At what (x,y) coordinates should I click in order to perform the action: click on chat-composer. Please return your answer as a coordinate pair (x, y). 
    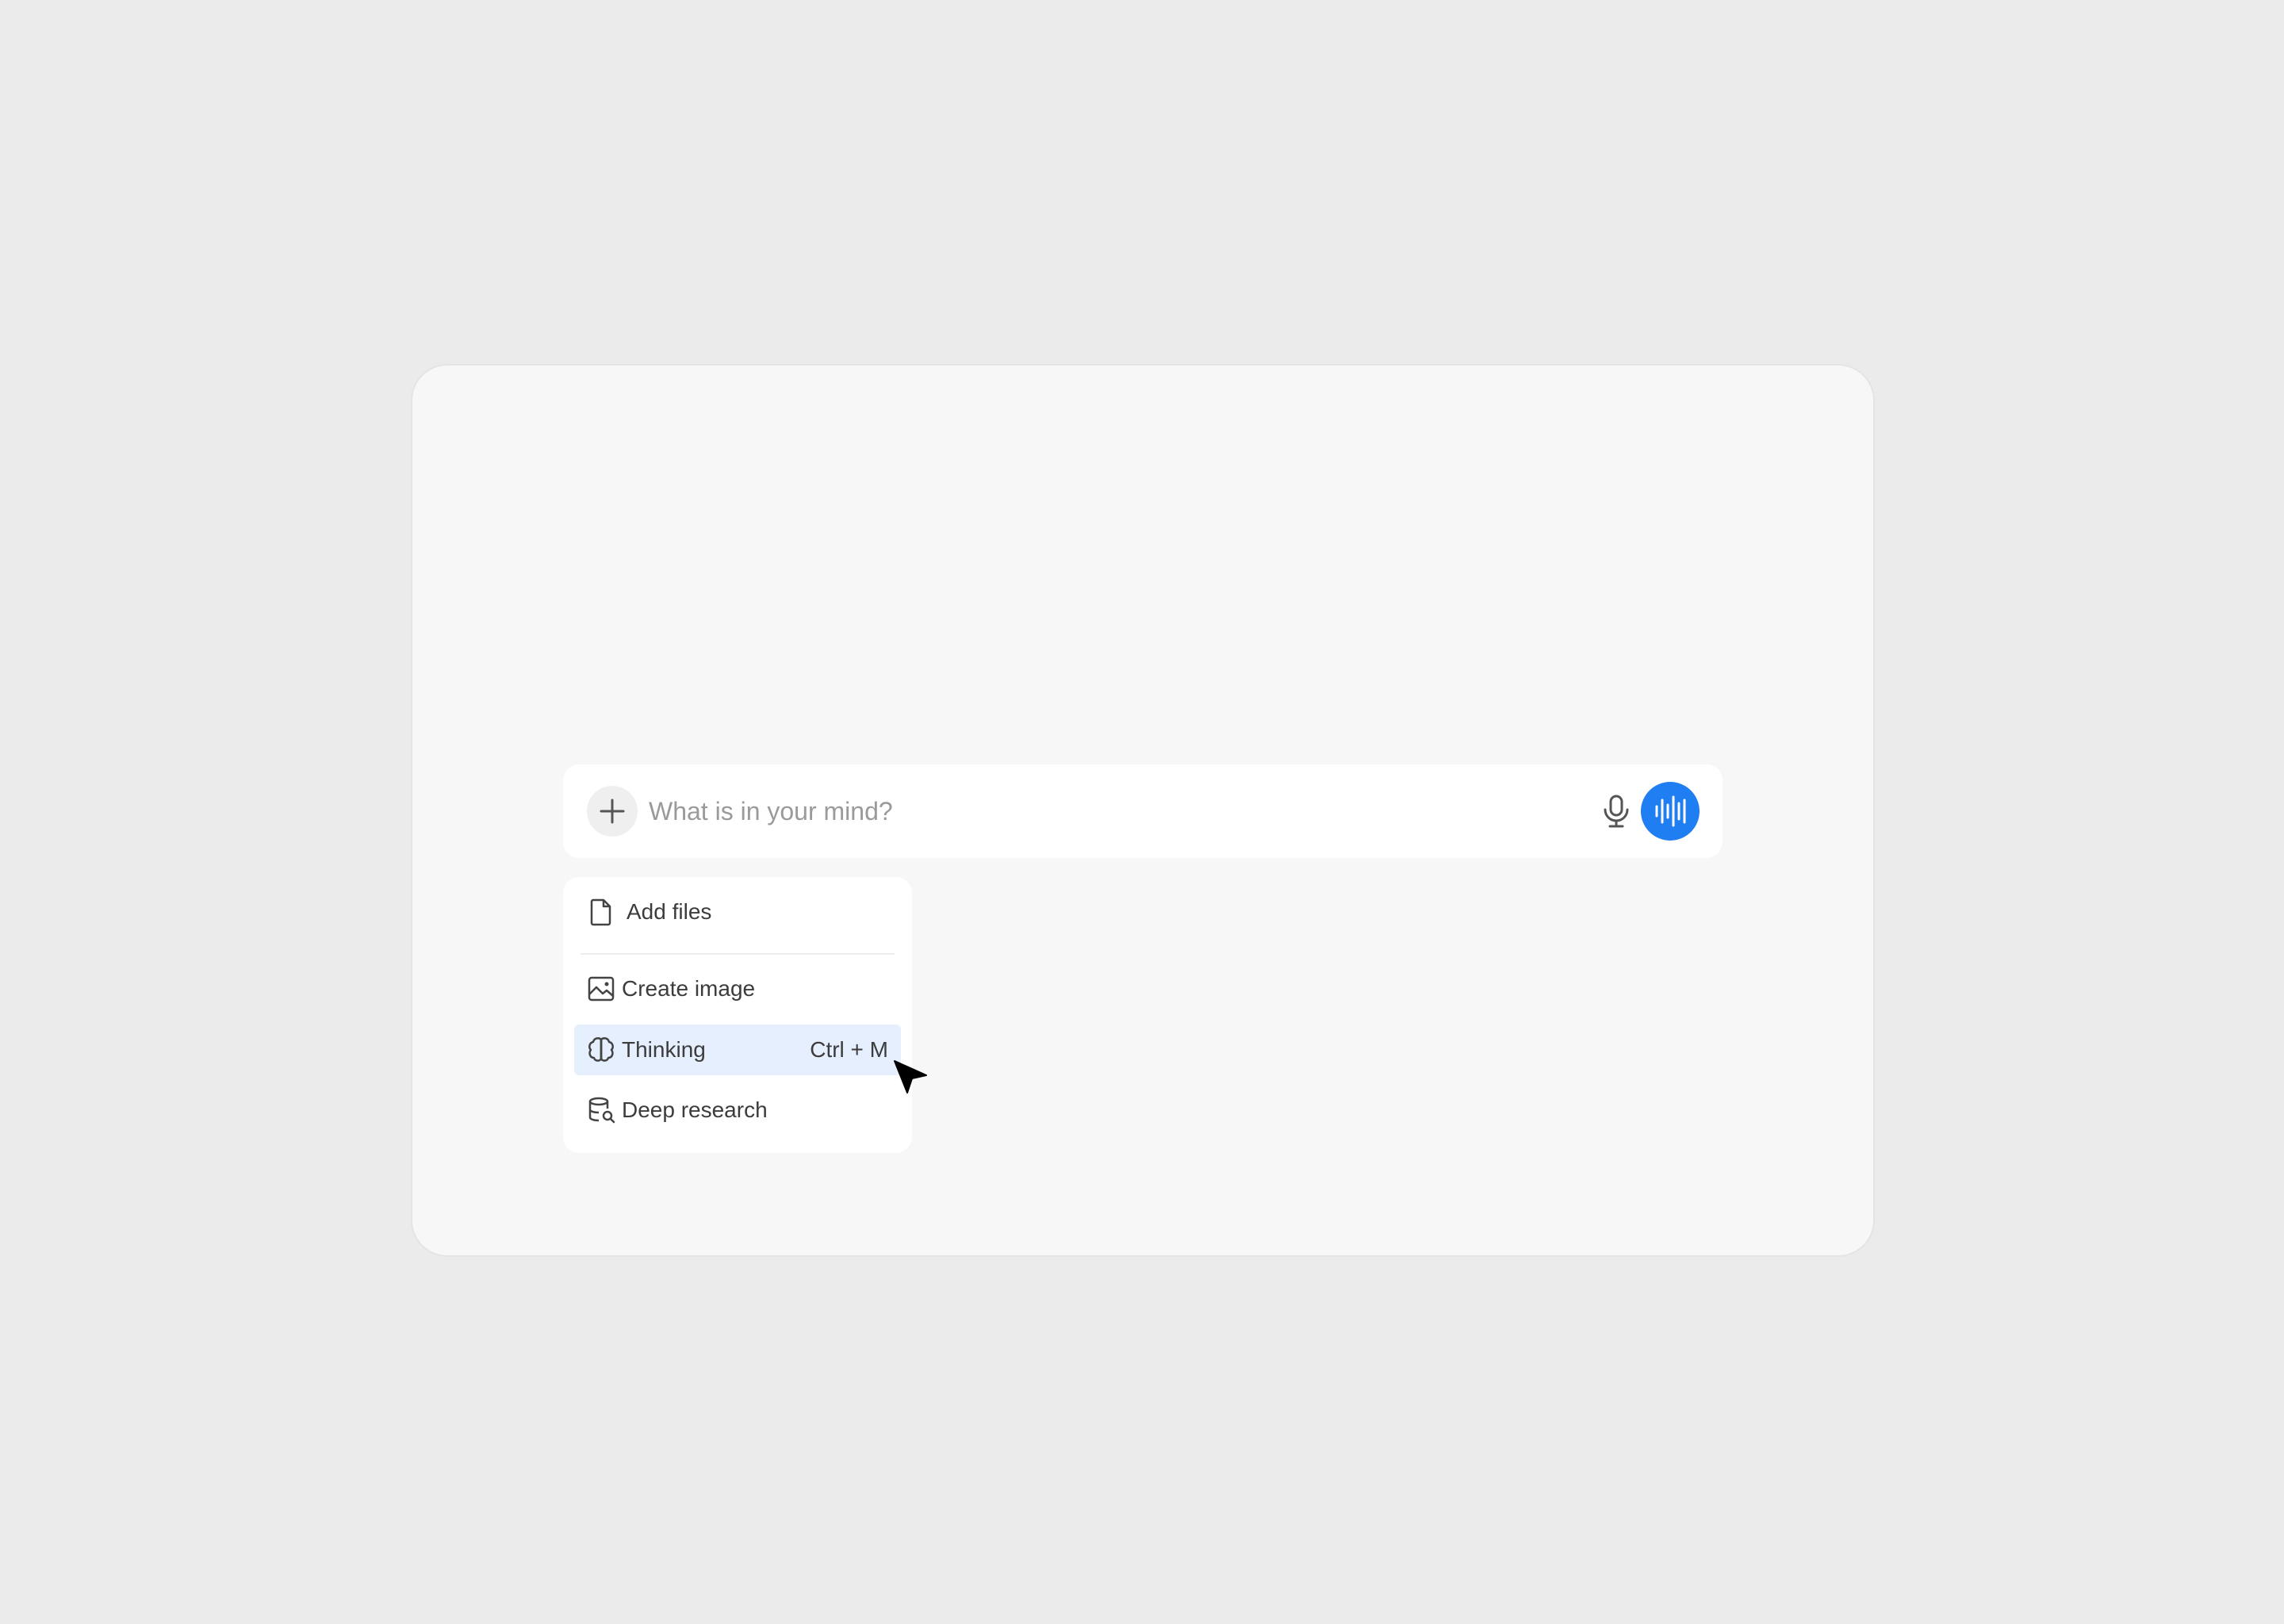
    Looking at the image, I should click on (1143, 811).